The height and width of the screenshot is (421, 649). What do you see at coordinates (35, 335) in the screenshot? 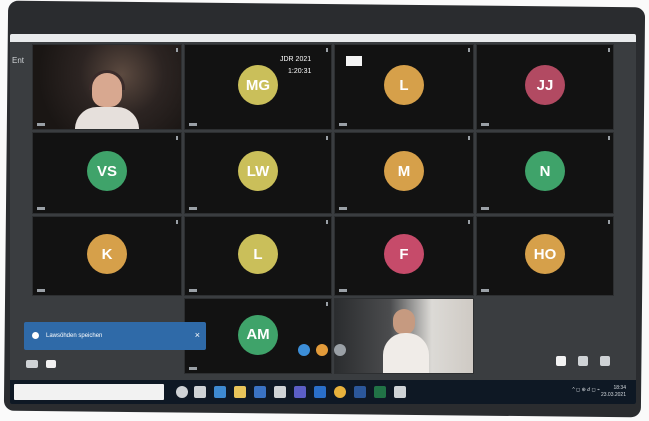
I see `info-icon` at bounding box center [35, 335].